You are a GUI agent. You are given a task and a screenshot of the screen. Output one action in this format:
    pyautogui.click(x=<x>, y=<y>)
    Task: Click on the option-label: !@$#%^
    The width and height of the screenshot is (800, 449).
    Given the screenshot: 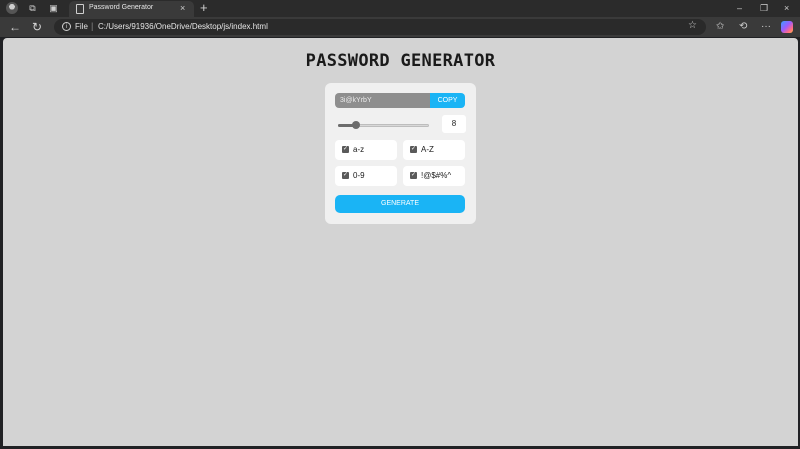 What is the action you would take?
    pyautogui.click(x=436, y=175)
    